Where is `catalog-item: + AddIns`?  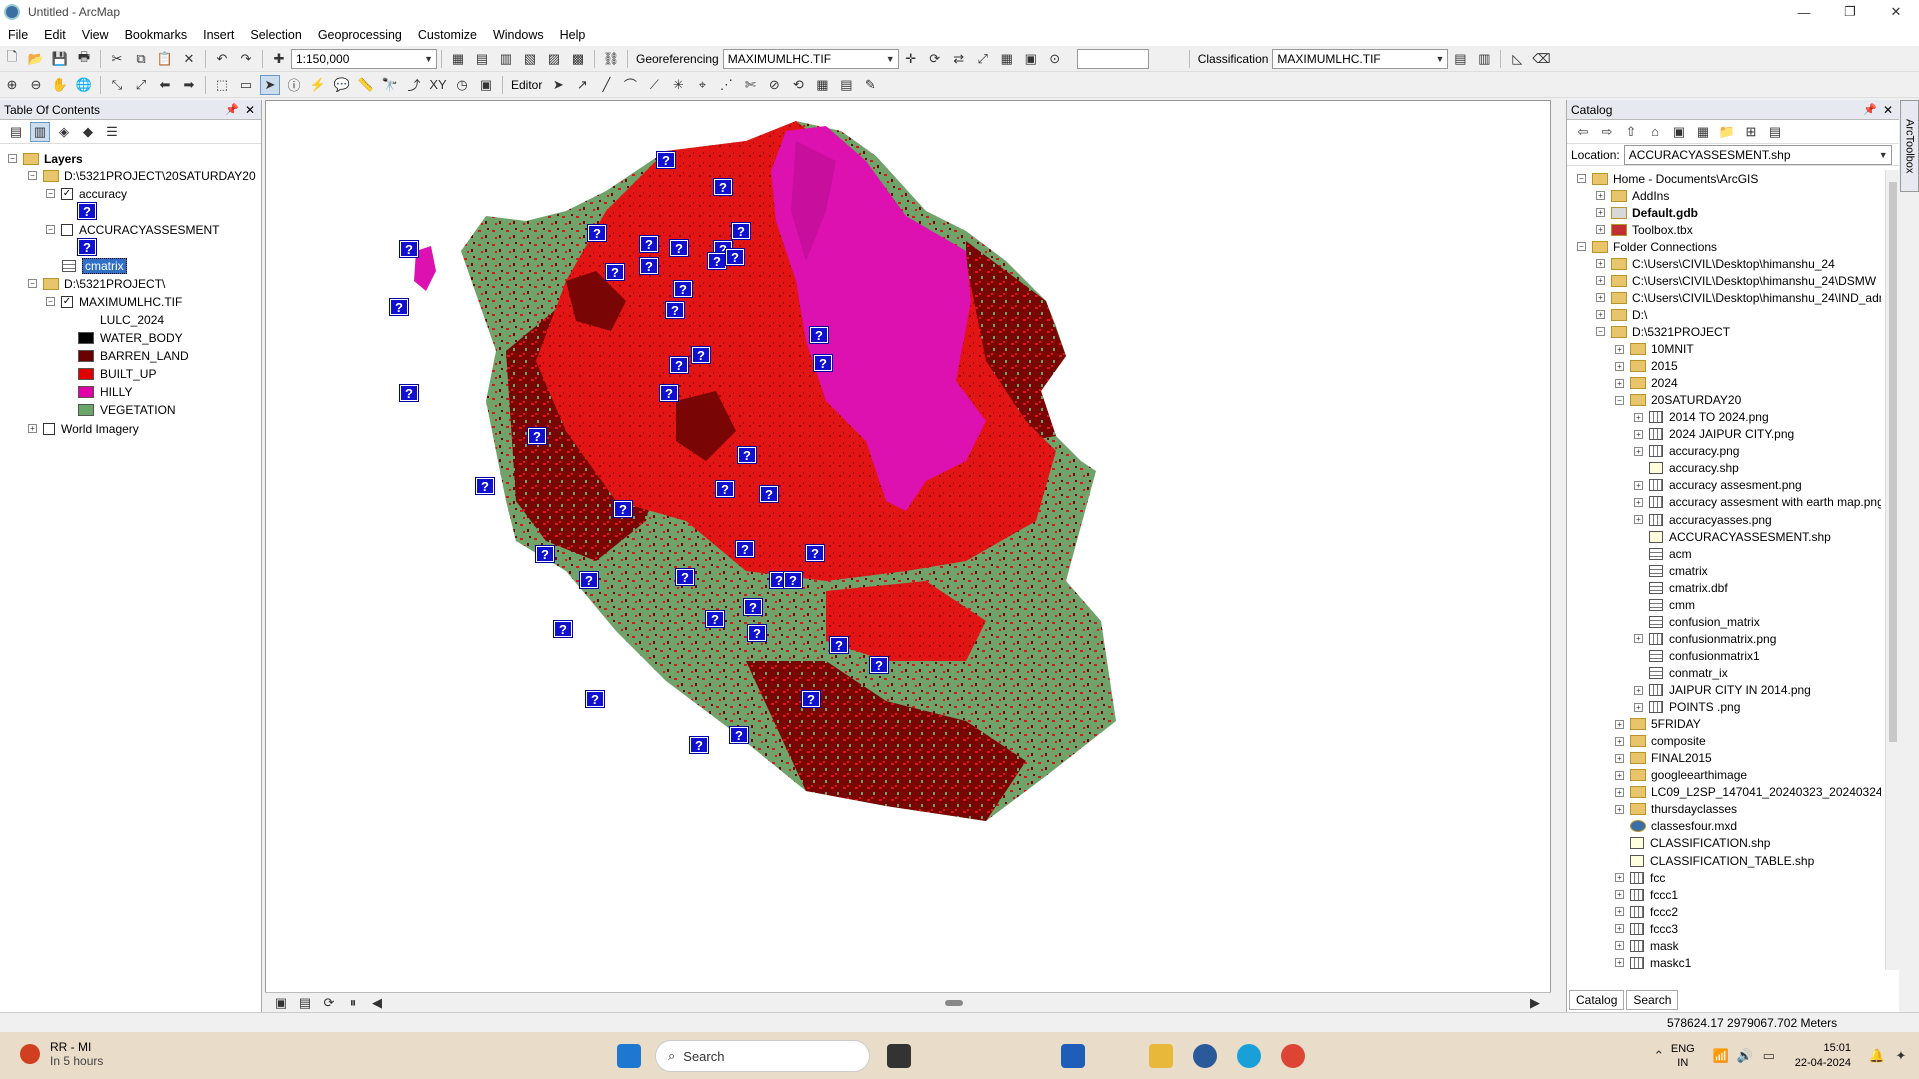
catalog-item: + AddIns is located at coordinates (1632, 195).